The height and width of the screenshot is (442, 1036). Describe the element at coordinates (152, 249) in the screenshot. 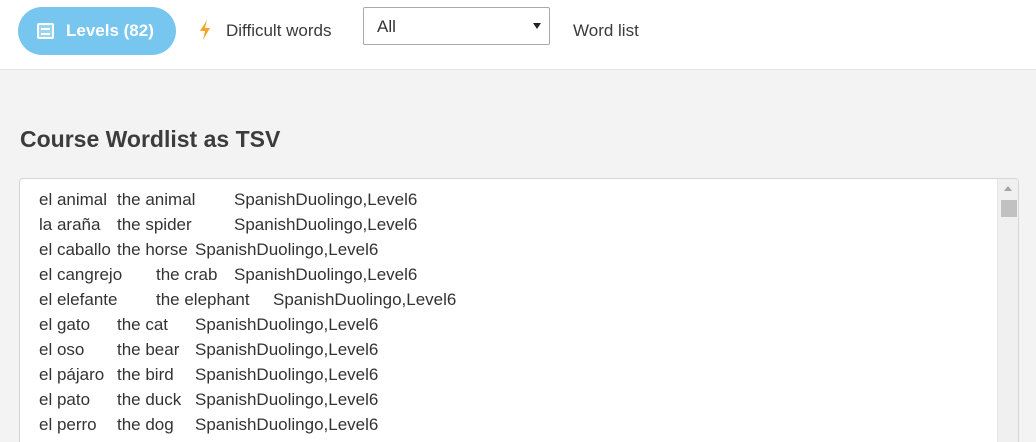

I see `english-word: the horse` at that location.